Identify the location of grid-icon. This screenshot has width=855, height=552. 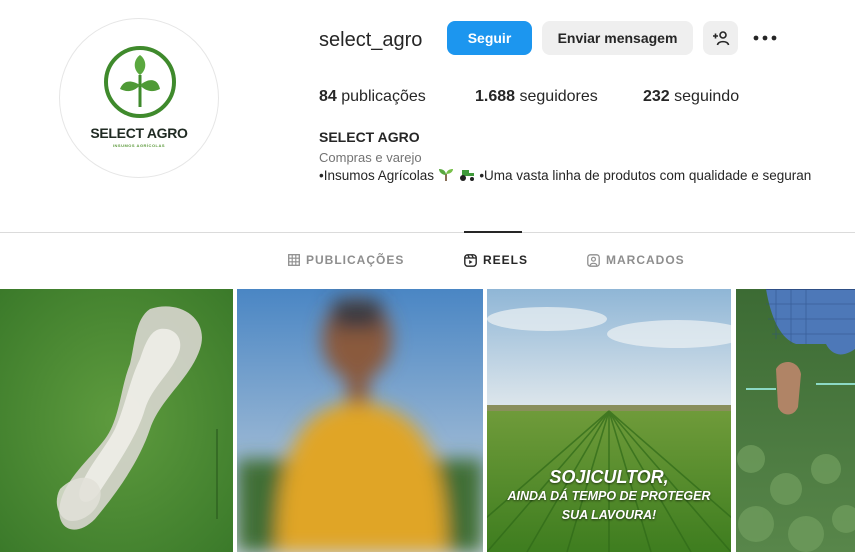
(294, 260).